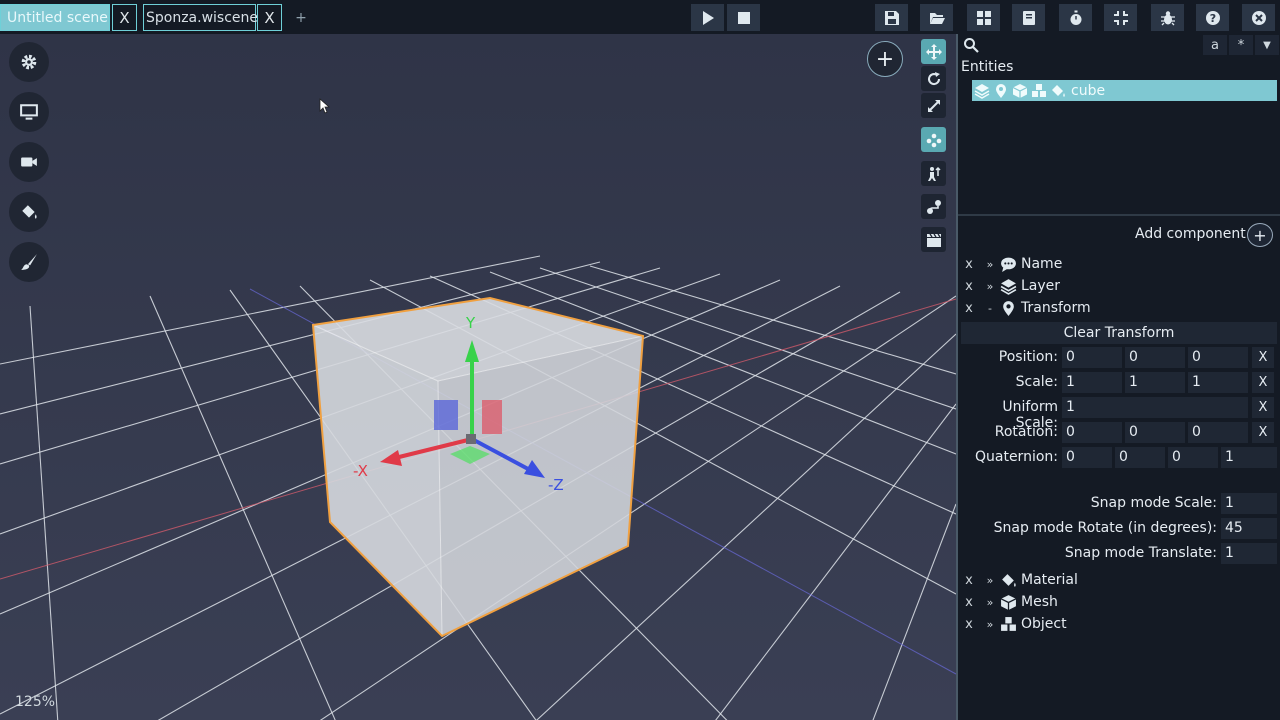 Image resolution: width=1280 pixels, height=720 pixels. I want to click on materials-button, so click(29, 212).